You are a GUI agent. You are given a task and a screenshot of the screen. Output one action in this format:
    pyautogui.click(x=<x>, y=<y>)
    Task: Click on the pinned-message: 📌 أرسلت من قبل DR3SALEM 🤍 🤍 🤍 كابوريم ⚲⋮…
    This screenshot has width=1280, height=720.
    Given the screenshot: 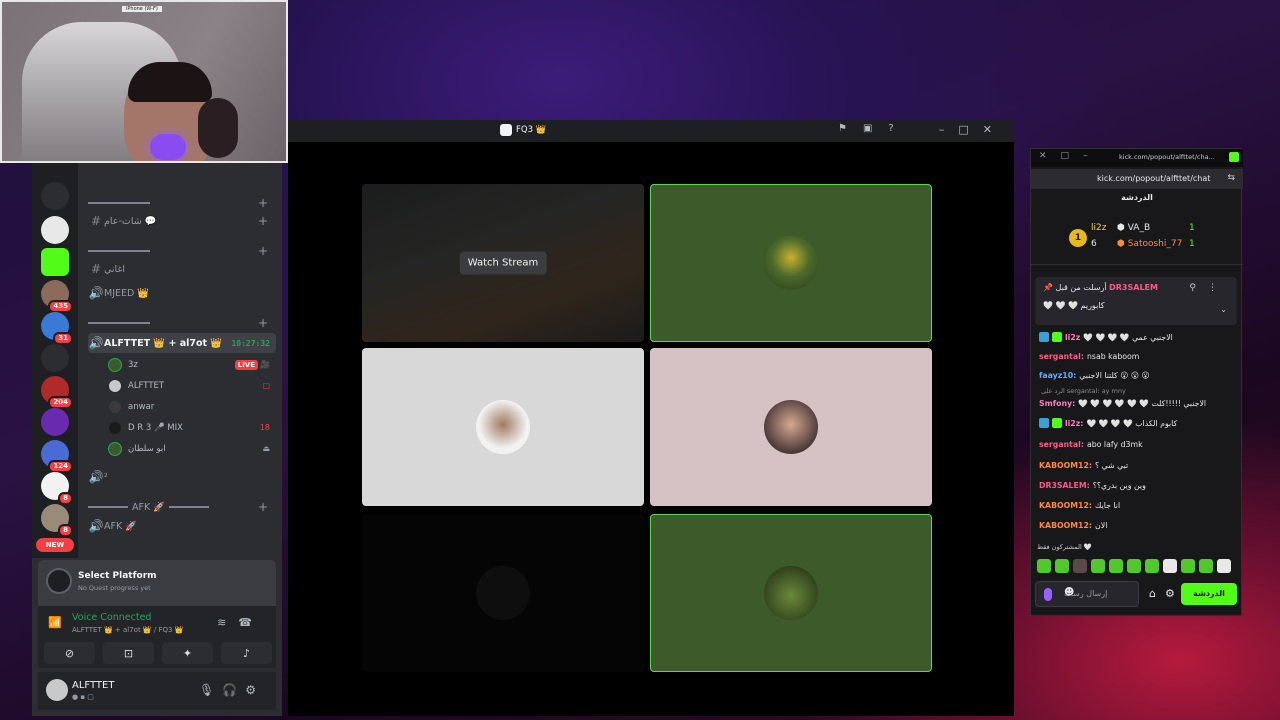 What is the action you would take?
    pyautogui.click(x=1136, y=301)
    